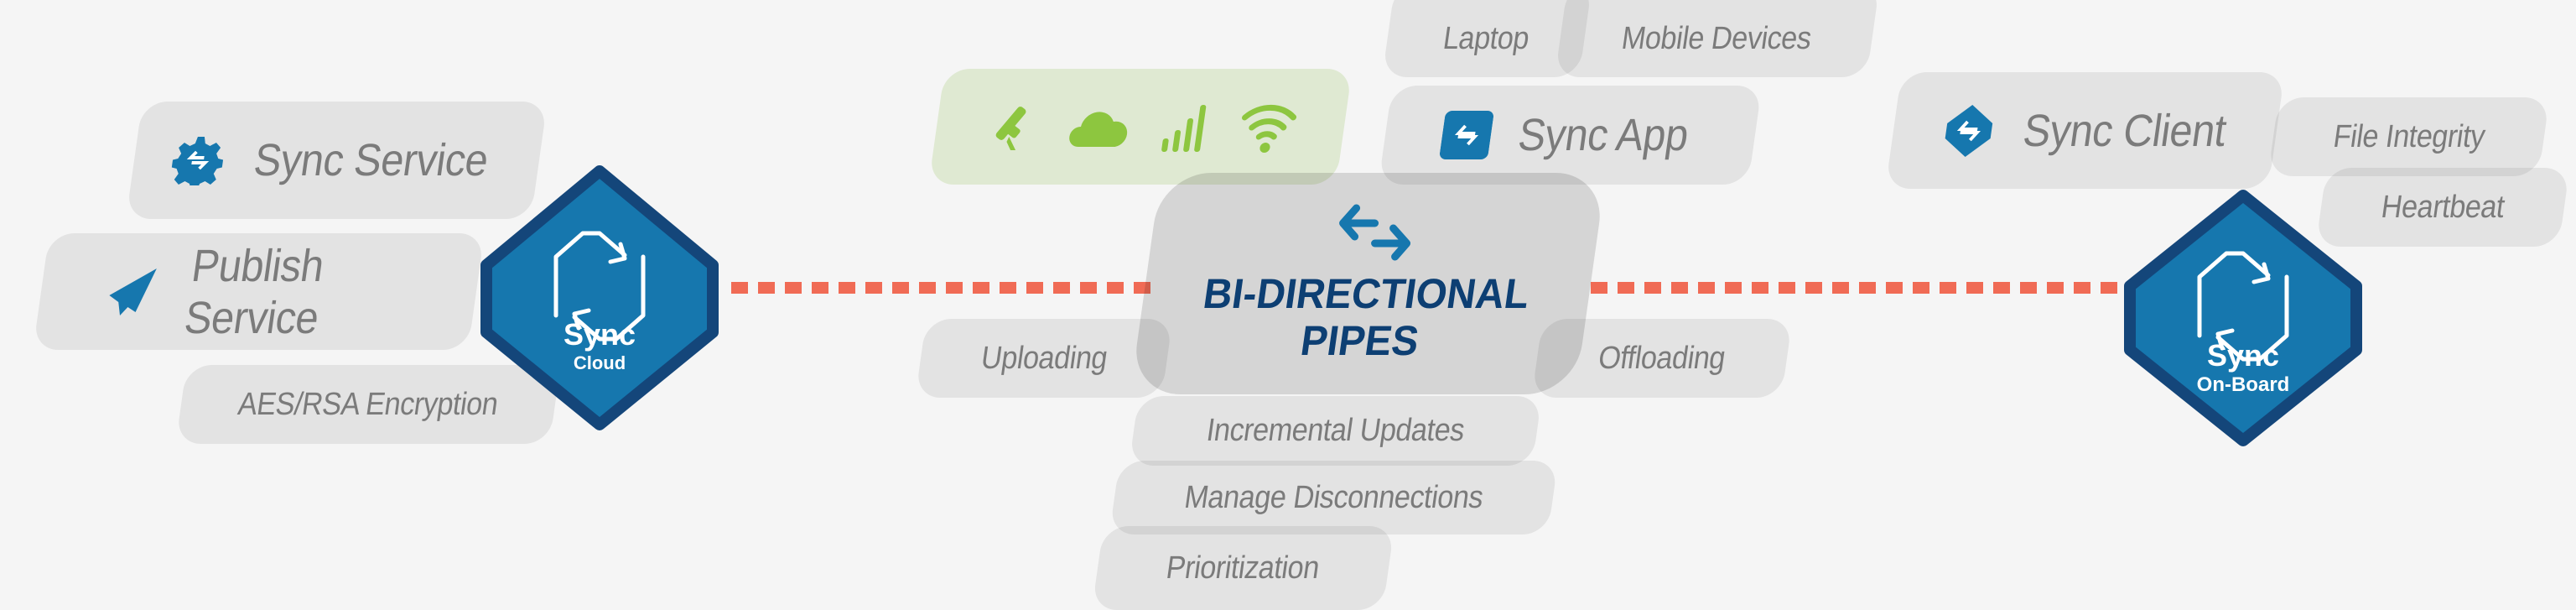 The height and width of the screenshot is (610, 2576). I want to click on pipes-title: BI-DIRECTIONAL PIPES, so click(1363, 317).